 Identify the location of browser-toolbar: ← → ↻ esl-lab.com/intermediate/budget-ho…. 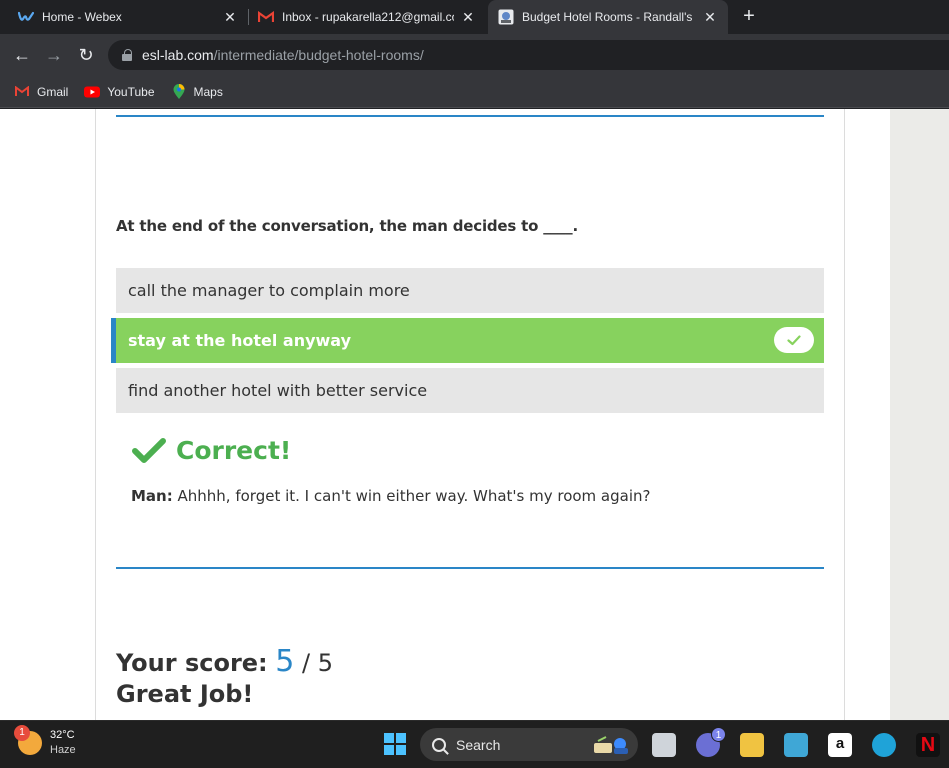
(474, 55).